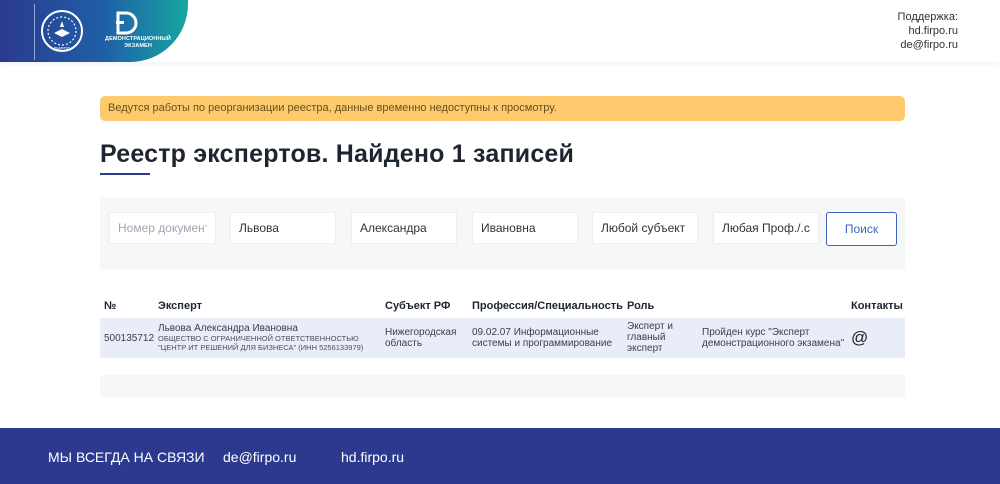 Image resolution: width=1000 pixels, height=484 pixels. What do you see at coordinates (138, 42) in the screenshot?
I see `logo-caption: ДЕМОНСТРАЦИОННЫЙ ЭКЗАМЕН` at bounding box center [138, 42].